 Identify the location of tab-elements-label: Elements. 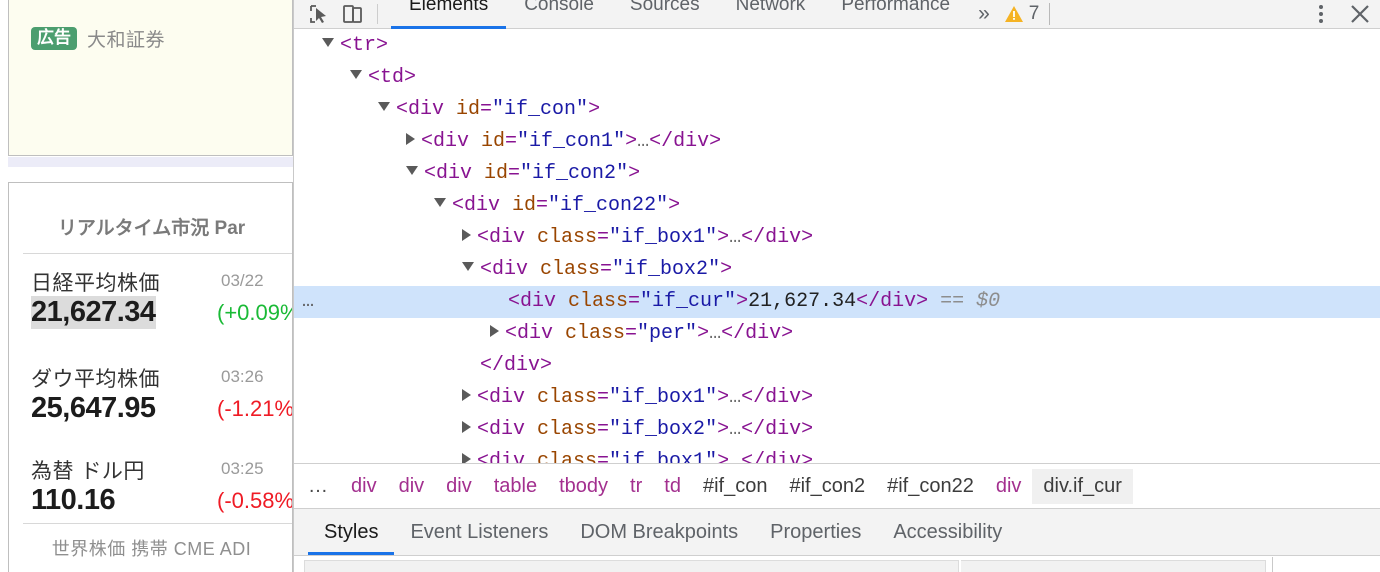
(449, 7).